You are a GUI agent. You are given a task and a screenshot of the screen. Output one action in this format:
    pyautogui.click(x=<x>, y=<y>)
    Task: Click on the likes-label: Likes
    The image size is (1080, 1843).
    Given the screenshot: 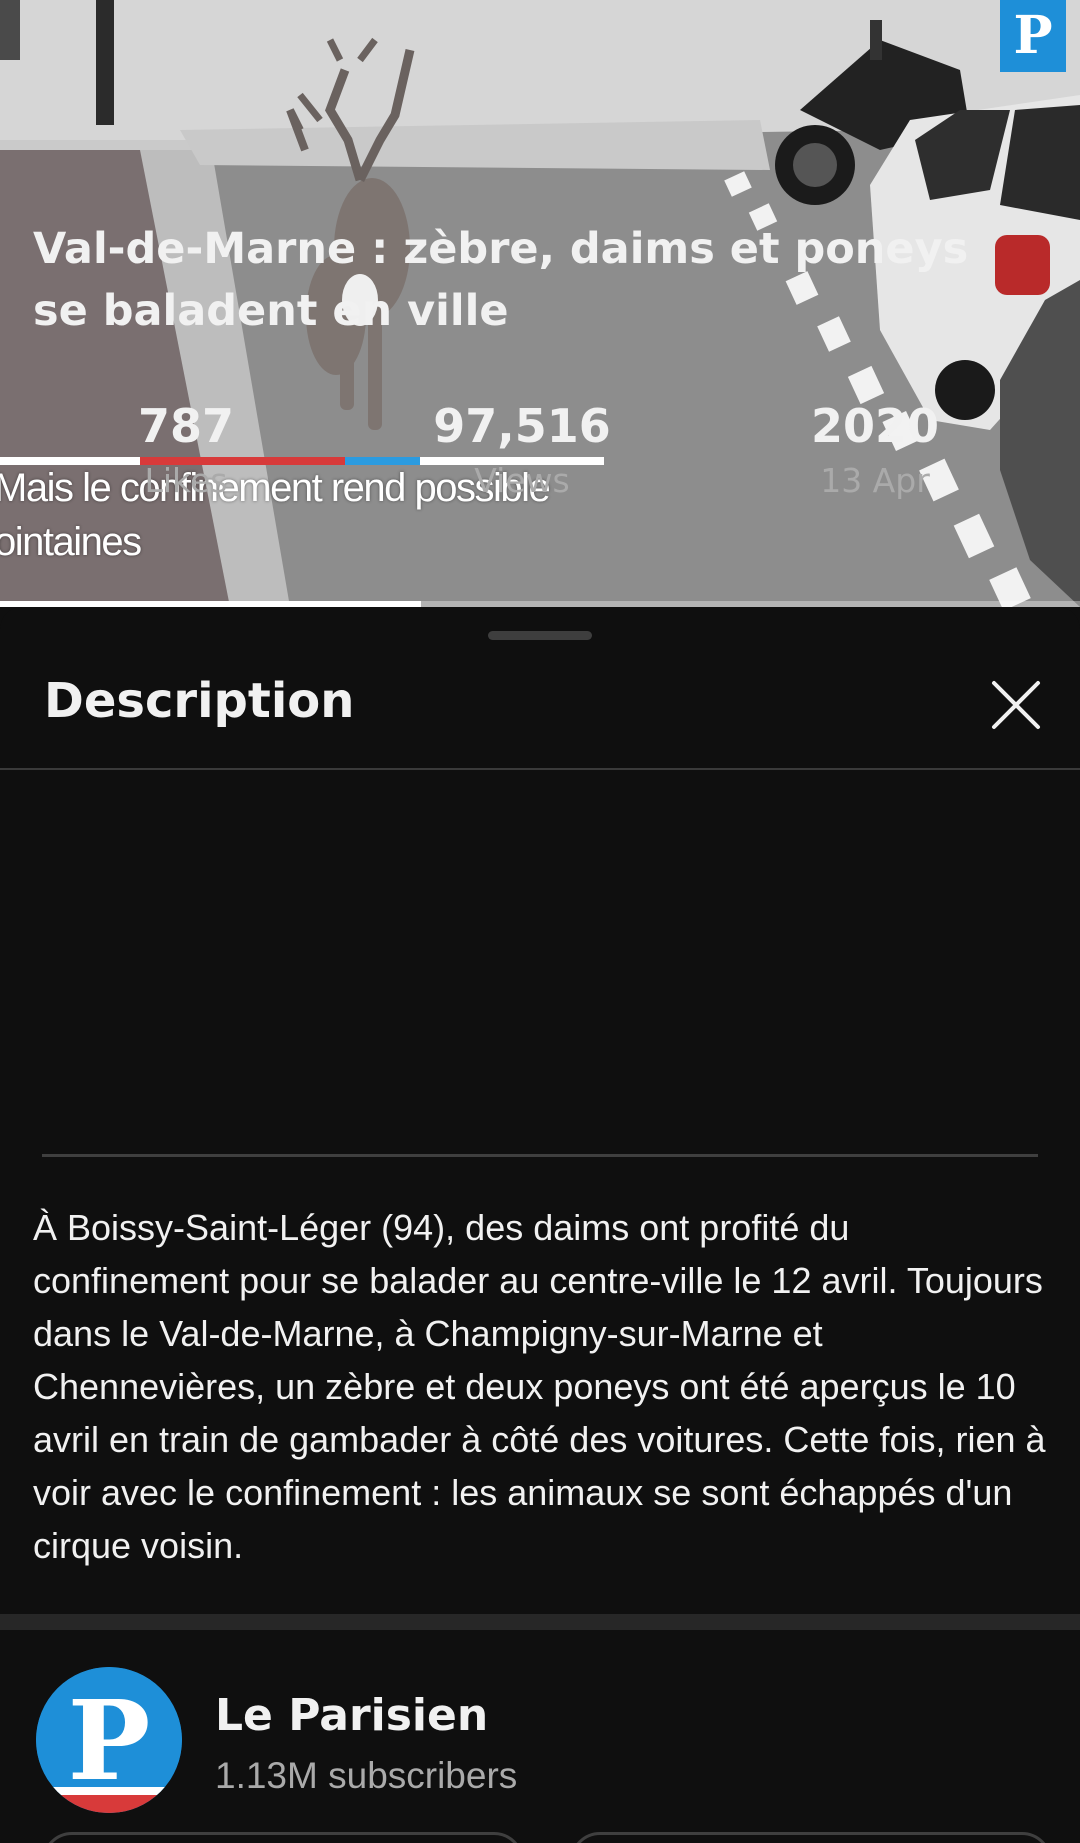 What is the action you would take?
    pyautogui.click(x=186, y=480)
    